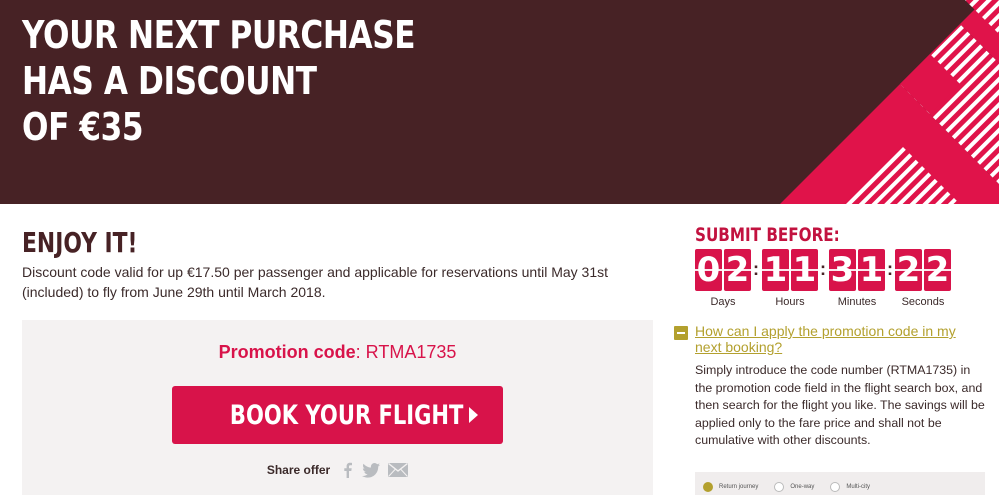  Describe the element at coordinates (802, 487) in the screenshot. I see `radio-label: One-way` at that location.